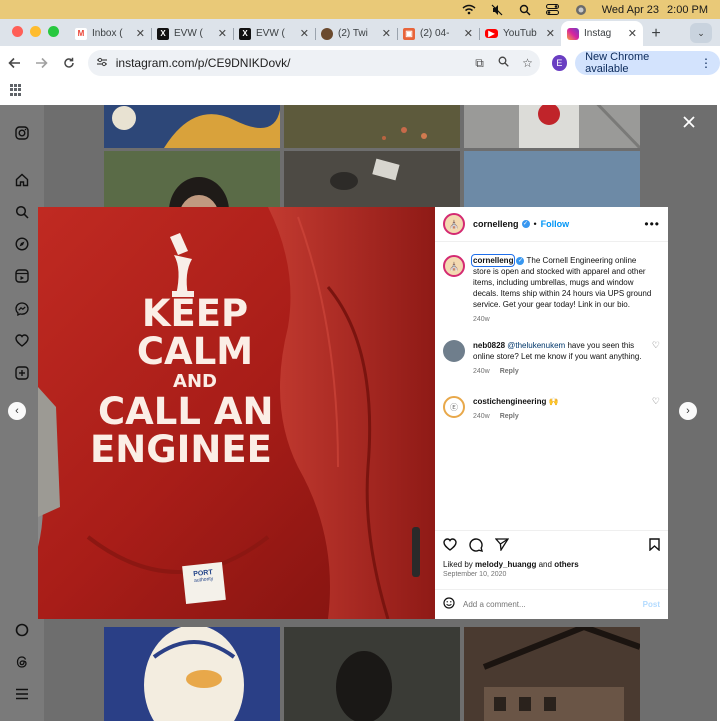  I want to click on reload-button, so click(69, 63).